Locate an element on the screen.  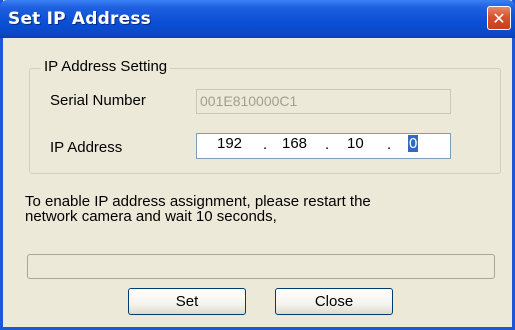
window-title: Set IP Address is located at coordinates (79, 19).